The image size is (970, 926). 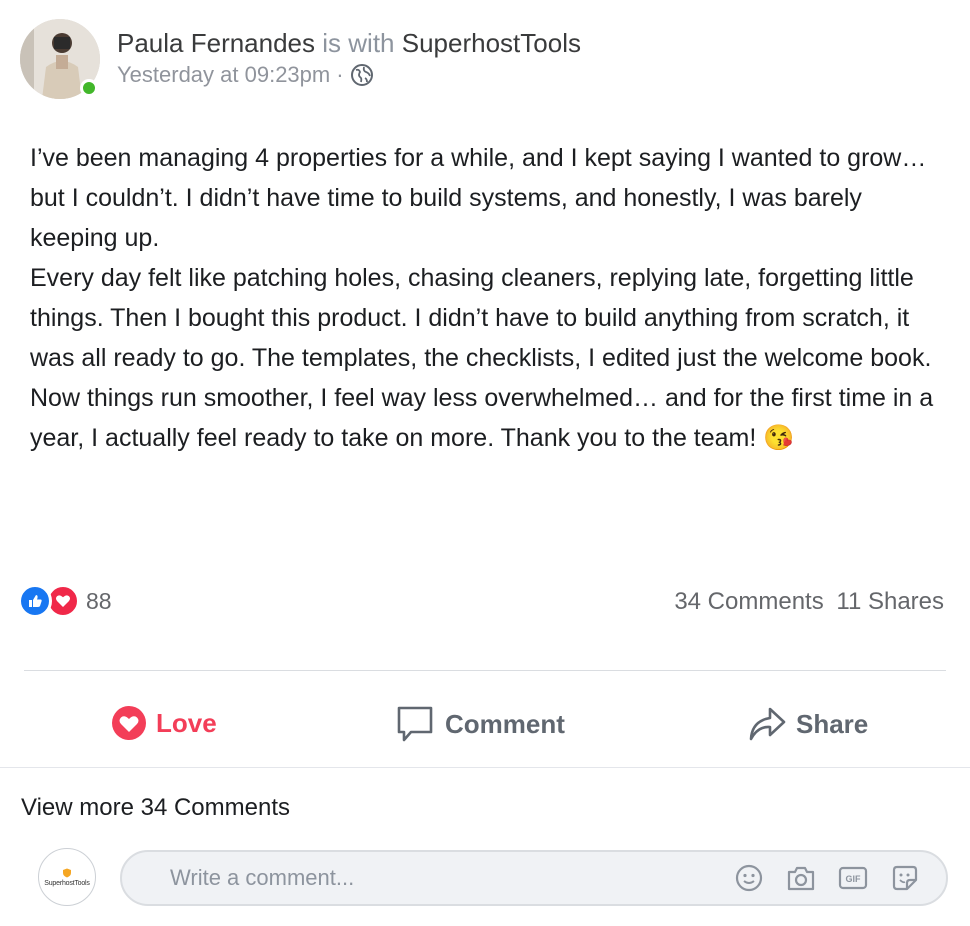 I want to click on author-name: Paula Fernandes, so click(x=216, y=43).